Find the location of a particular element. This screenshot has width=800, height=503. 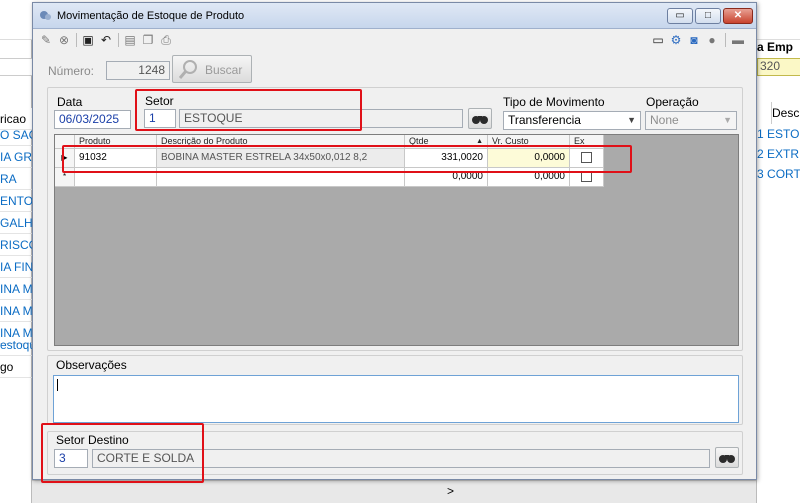

list-item: RISCO is located at coordinates (16, 245).